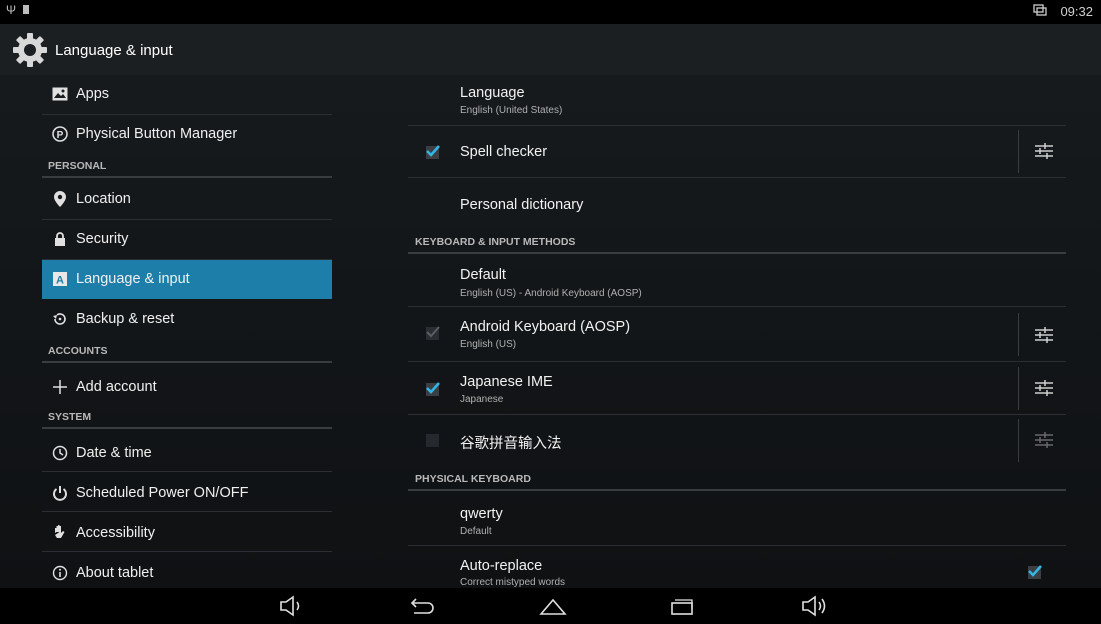 The width and height of the screenshot is (1101, 624). What do you see at coordinates (187, 169) in the screenshot?
I see `section-header-personal: PERSONAL` at bounding box center [187, 169].